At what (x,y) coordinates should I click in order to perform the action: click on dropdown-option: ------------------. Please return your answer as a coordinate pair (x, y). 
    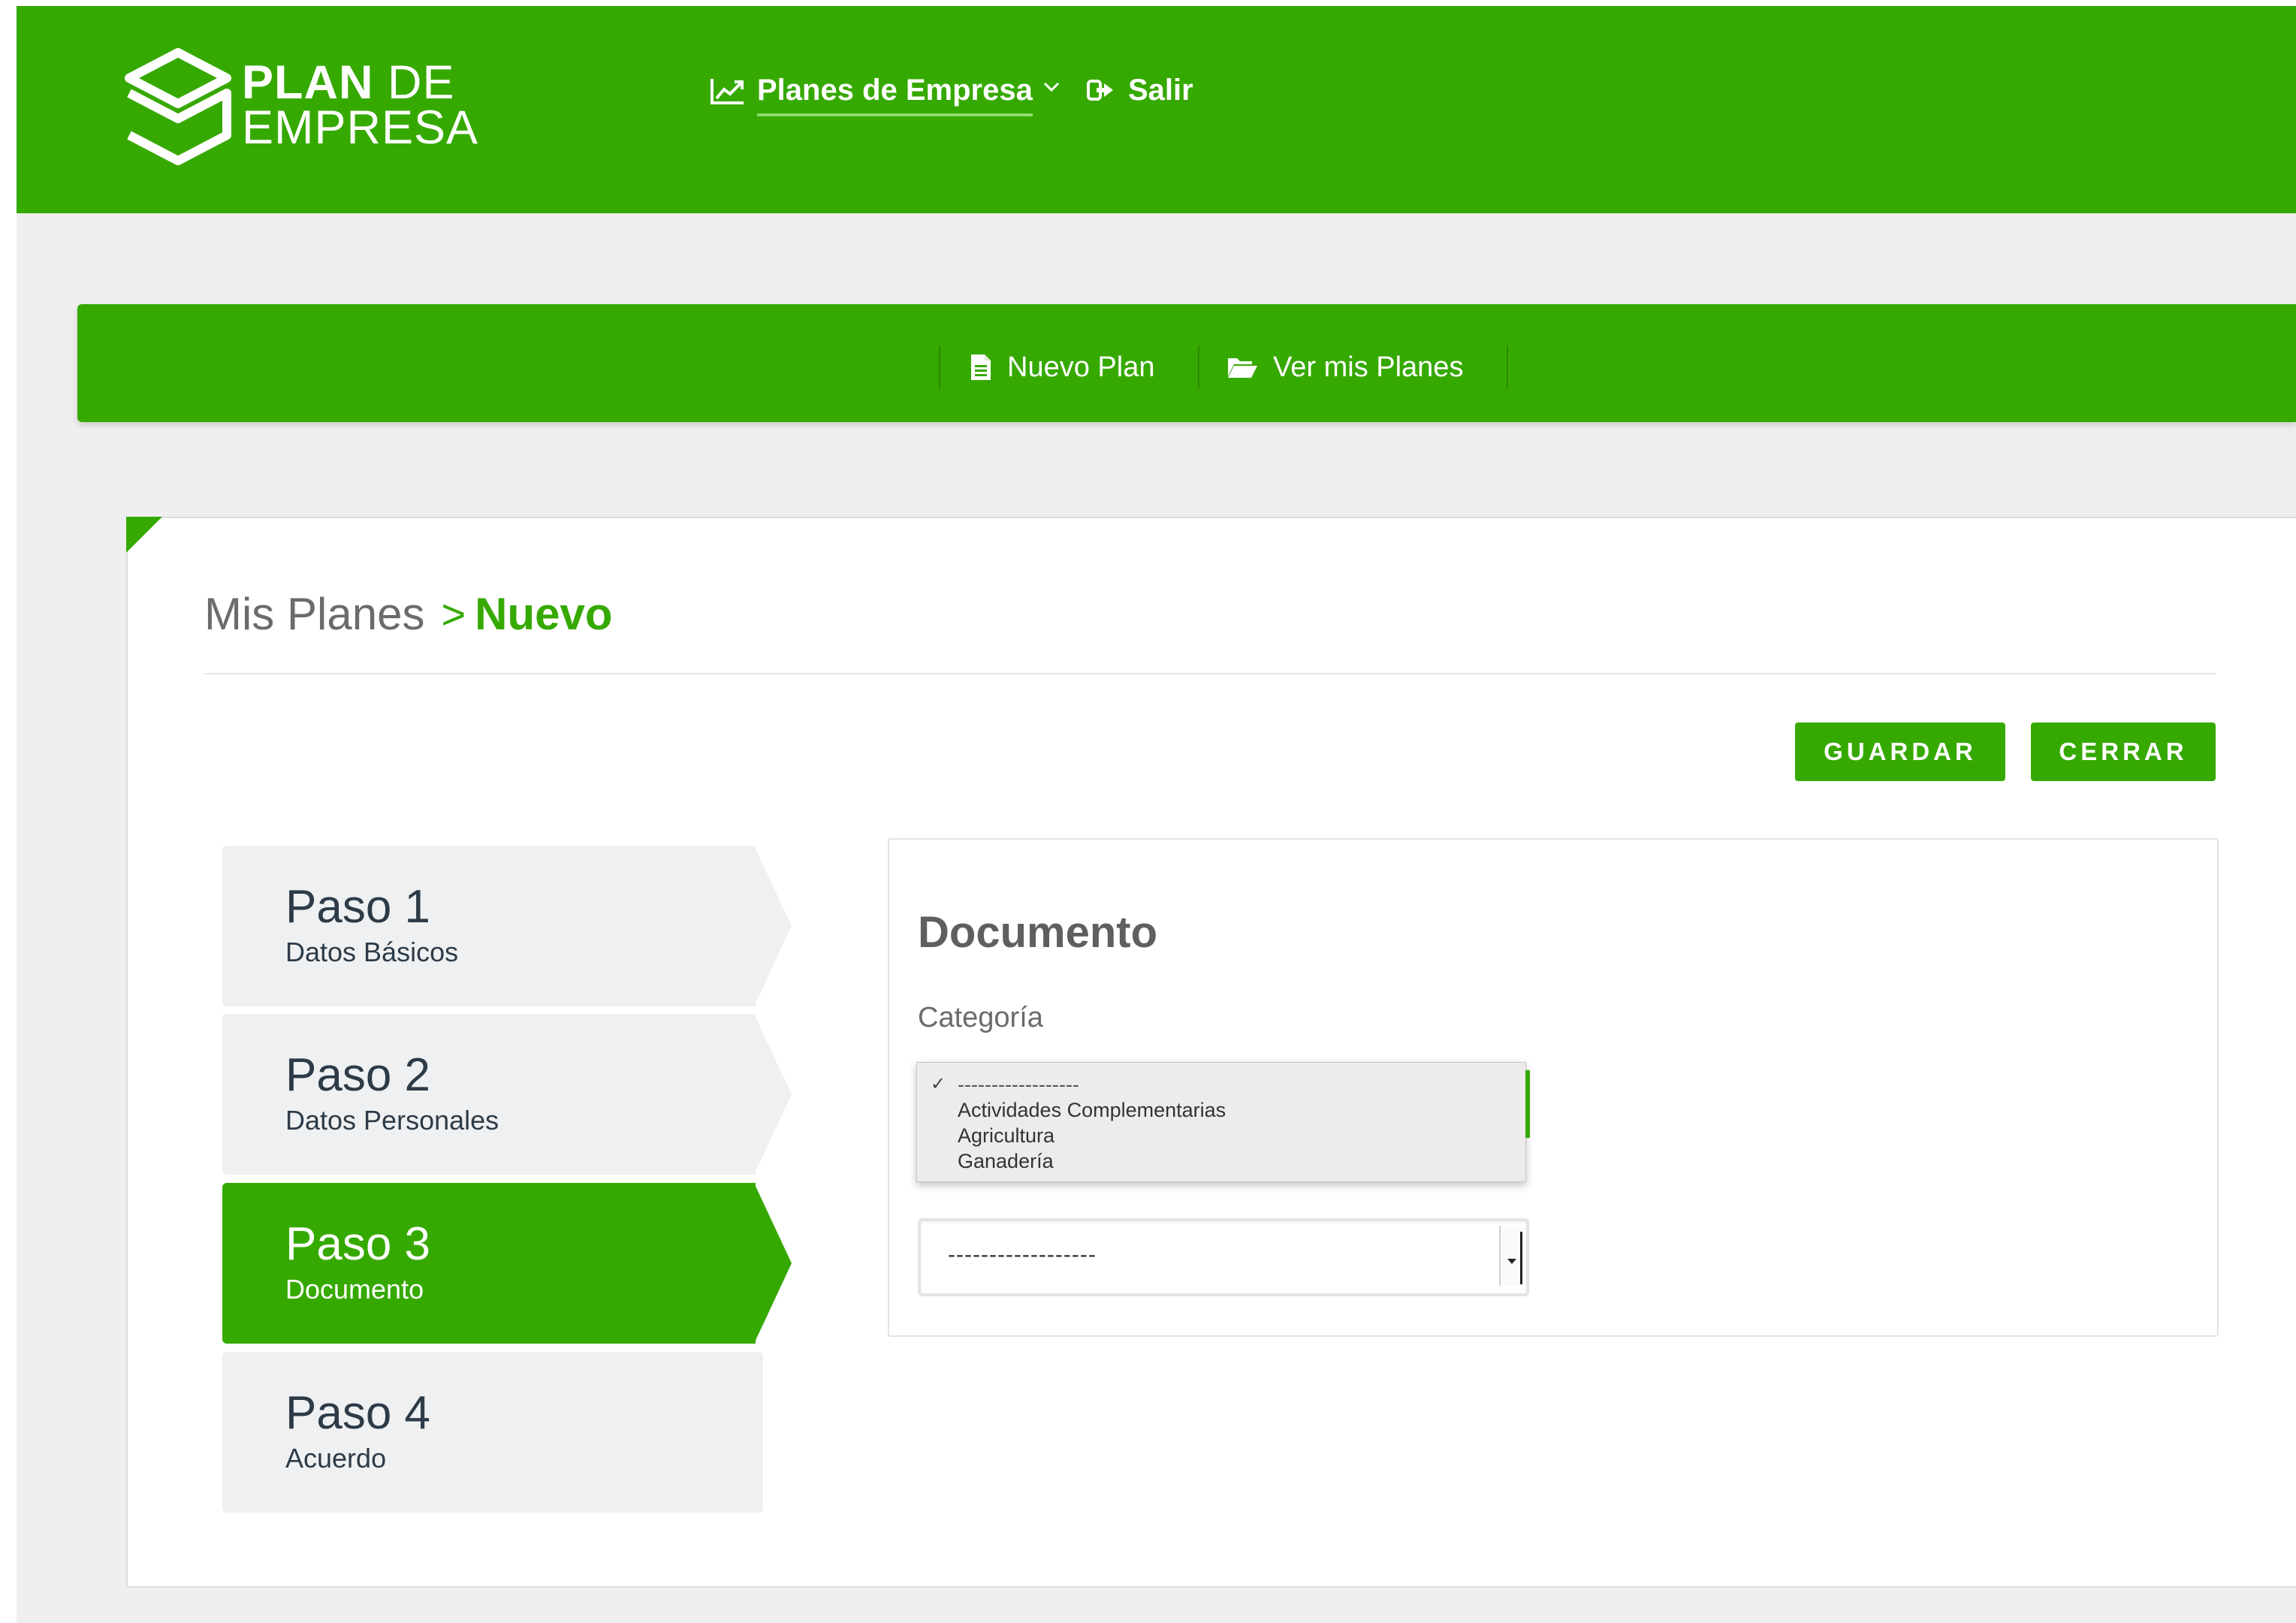
    Looking at the image, I should click on (1018, 1084).